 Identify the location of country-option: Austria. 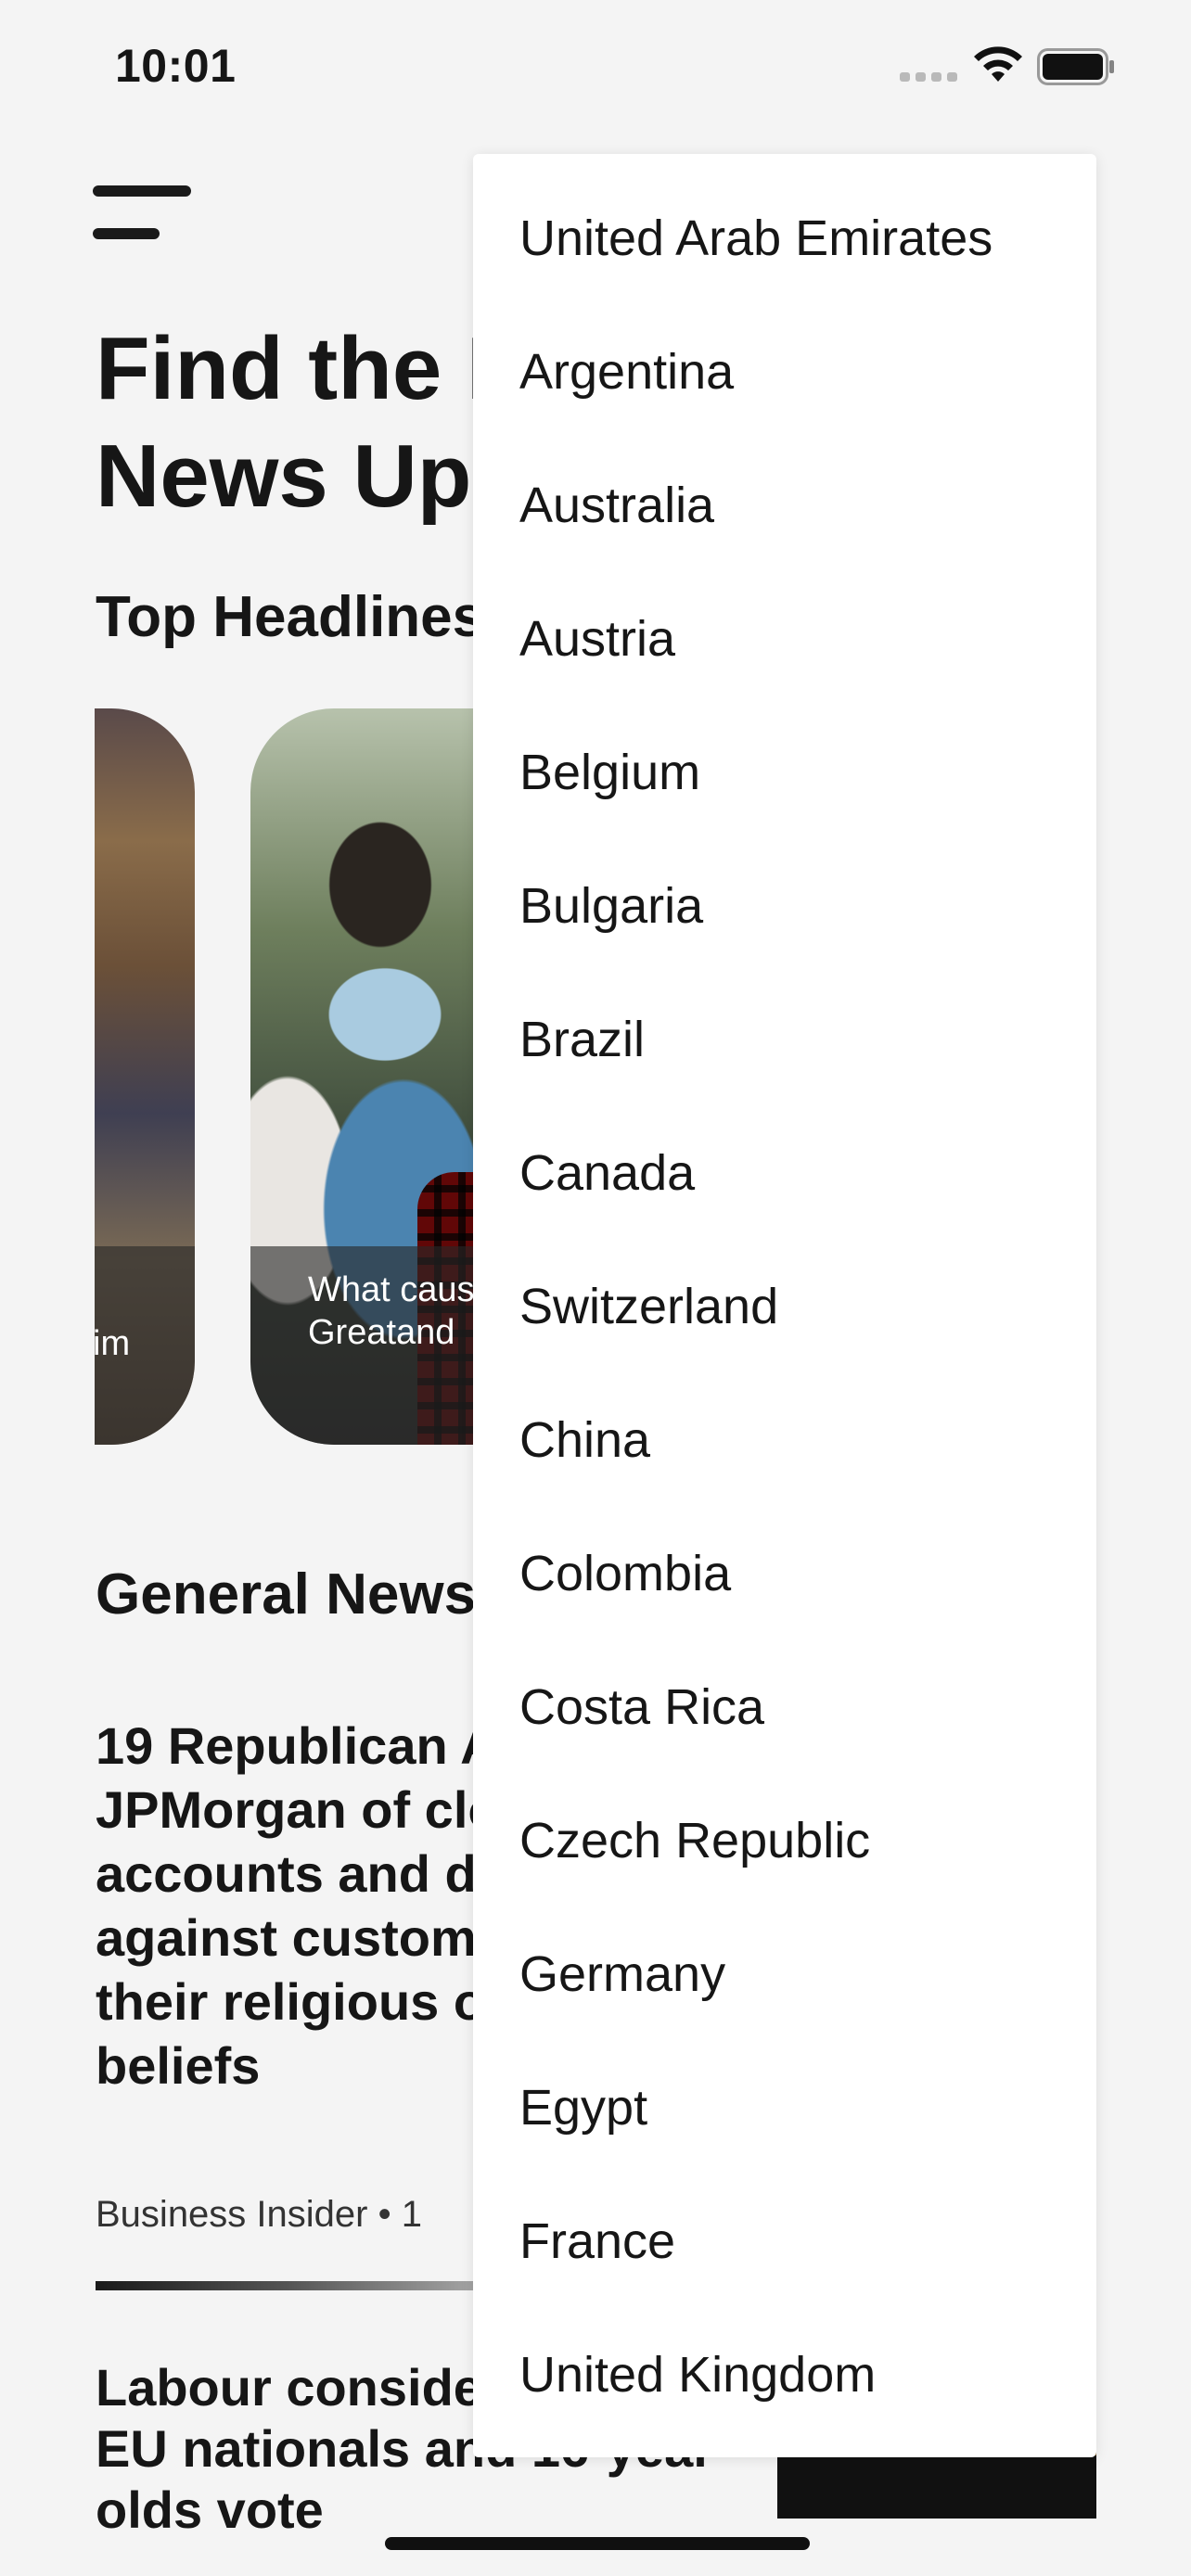
(597, 639).